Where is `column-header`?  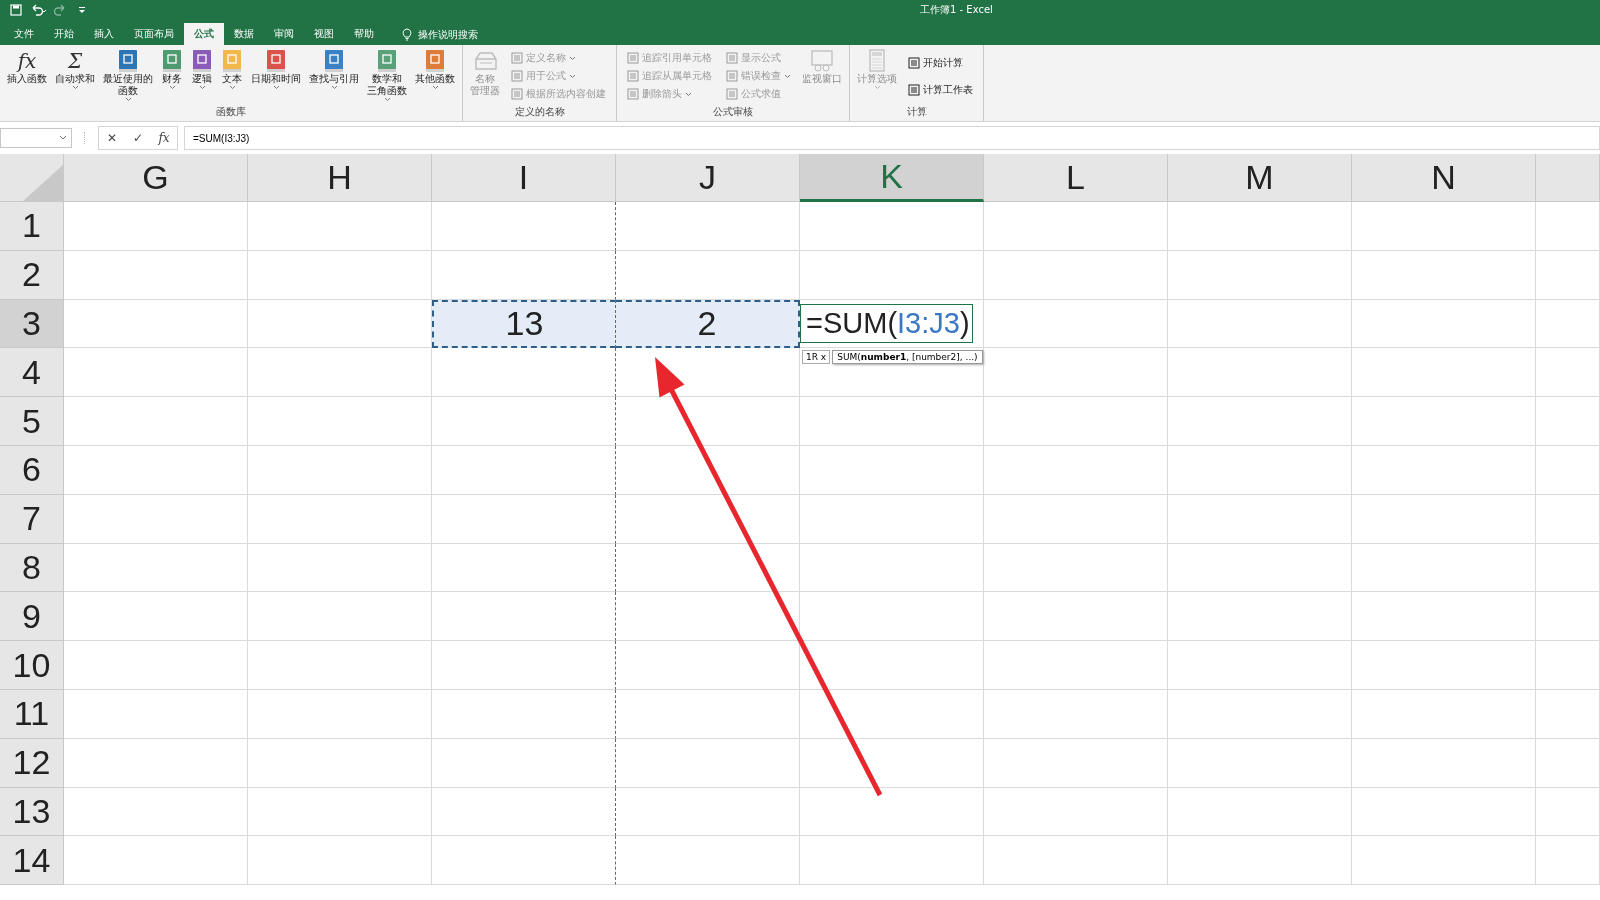 column-header is located at coordinates (1568, 178).